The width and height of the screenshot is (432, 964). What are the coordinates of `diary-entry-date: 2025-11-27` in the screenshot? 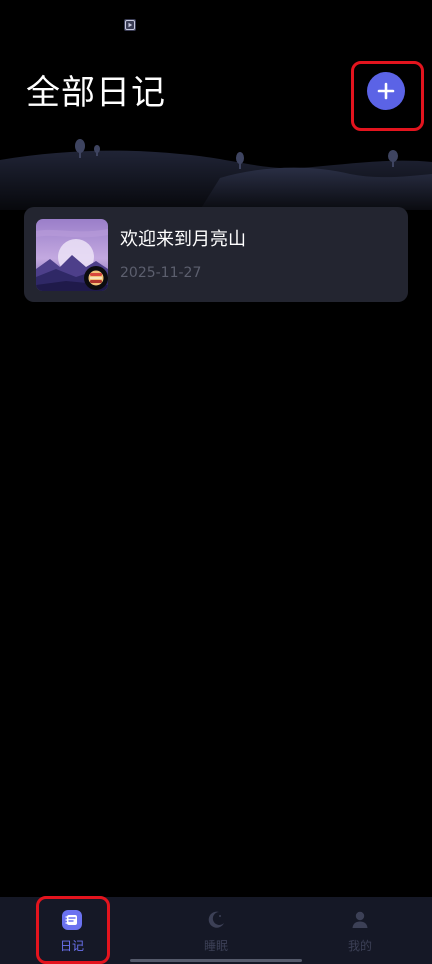 It's located at (161, 273).